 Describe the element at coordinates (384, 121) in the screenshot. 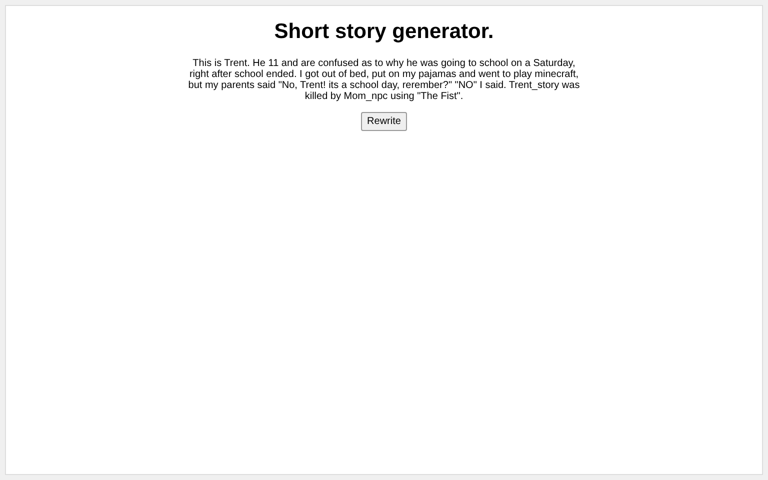

I see `rewrite-button: Rewrite` at that location.